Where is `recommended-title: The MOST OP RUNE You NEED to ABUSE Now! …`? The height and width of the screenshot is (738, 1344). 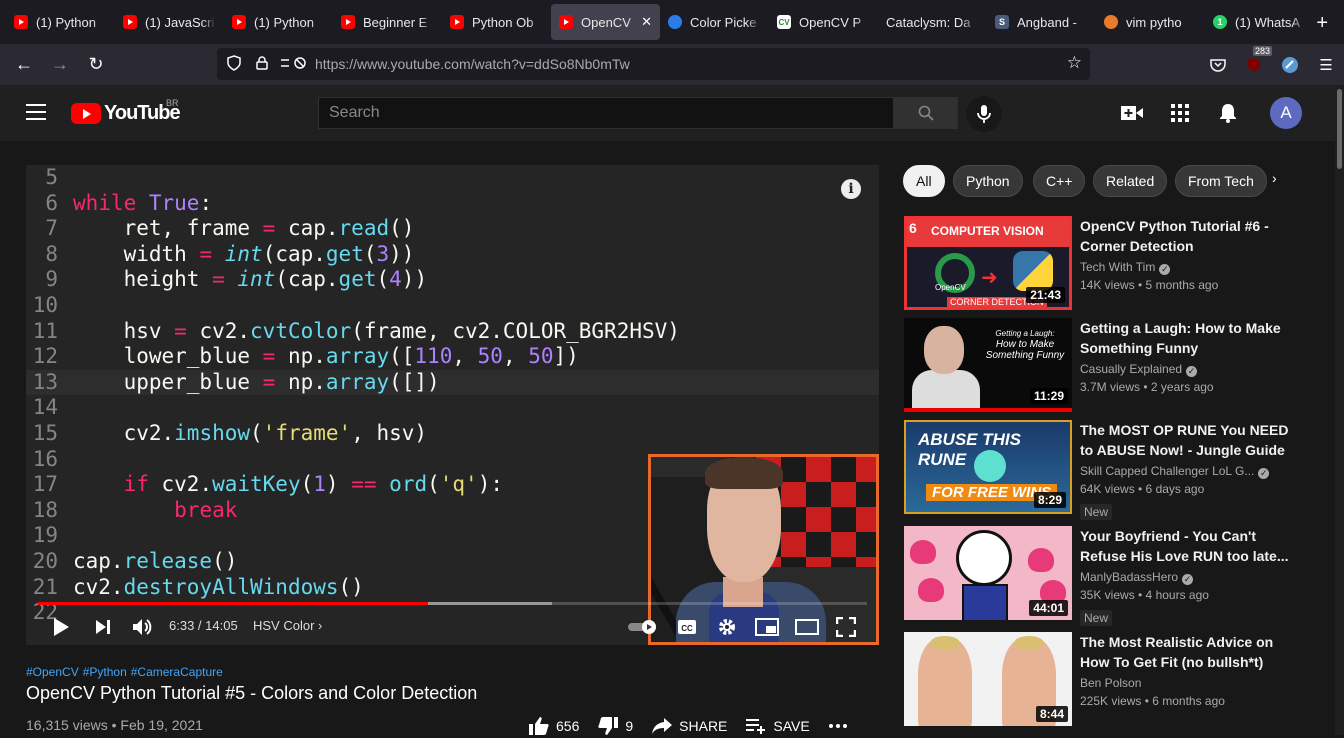
recommended-title: The MOST OP RUNE You NEED to ABUSE Now! … is located at coordinates (1185, 440).